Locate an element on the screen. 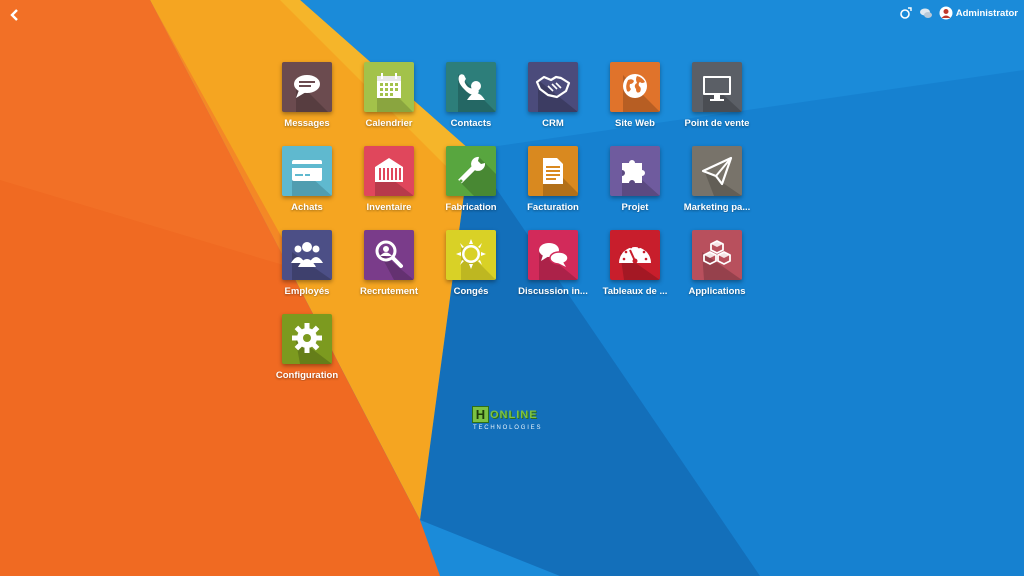  chat-icon is located at coordinates (926, 13).